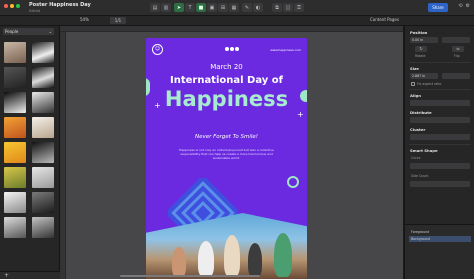 The image size is (474, 279). Describe the element at coordinates (277, 7) in the screenshot. I see `group-icon: ⧉` at that location.